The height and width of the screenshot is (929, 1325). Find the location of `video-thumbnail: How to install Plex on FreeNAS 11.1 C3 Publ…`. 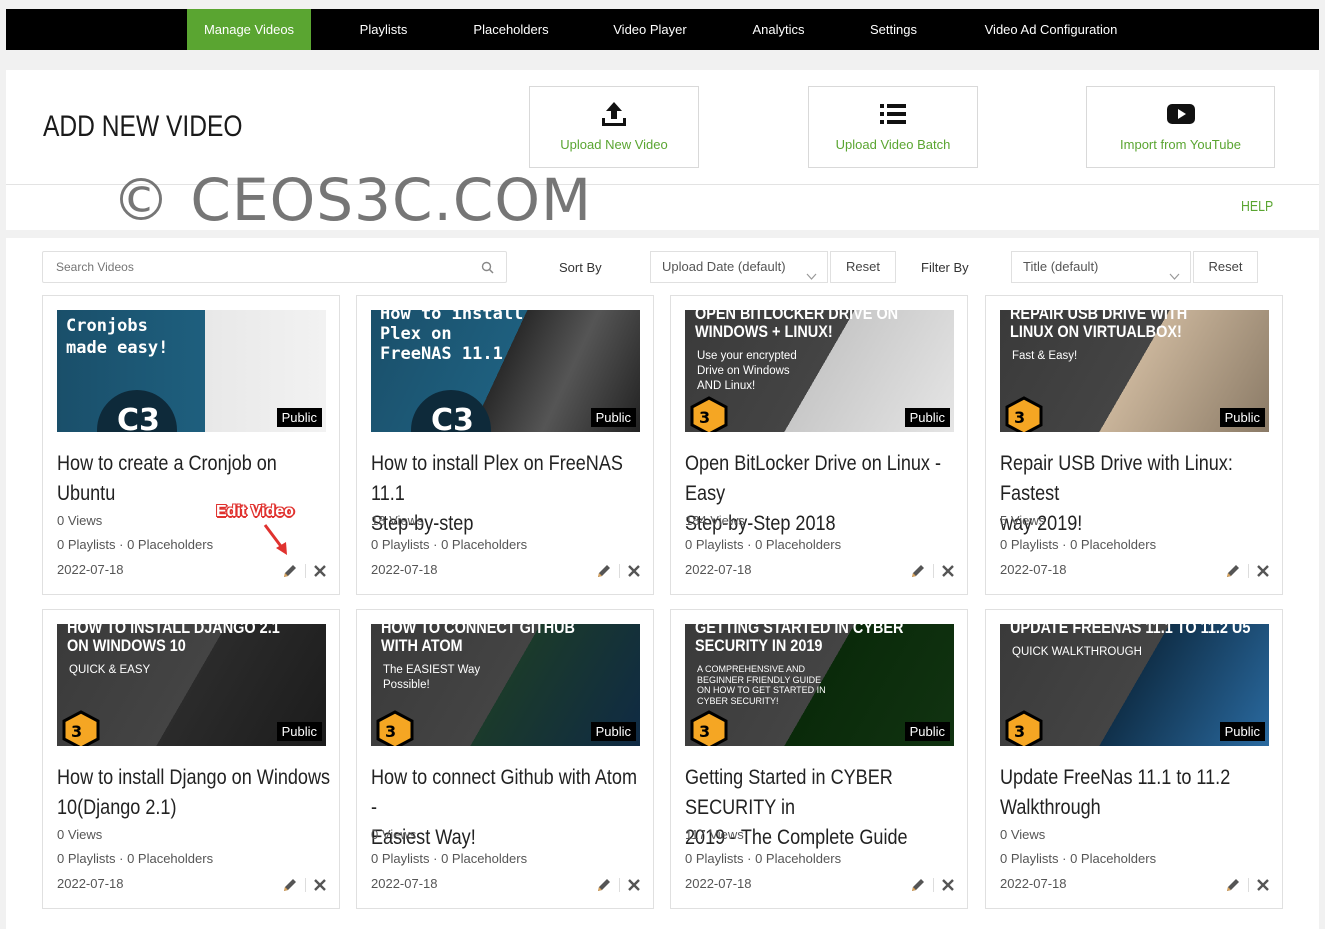

video-thumbnail: How to install Plex on FreeNAS 11.1 C3 Publ… is located at coordinates (505, 371).